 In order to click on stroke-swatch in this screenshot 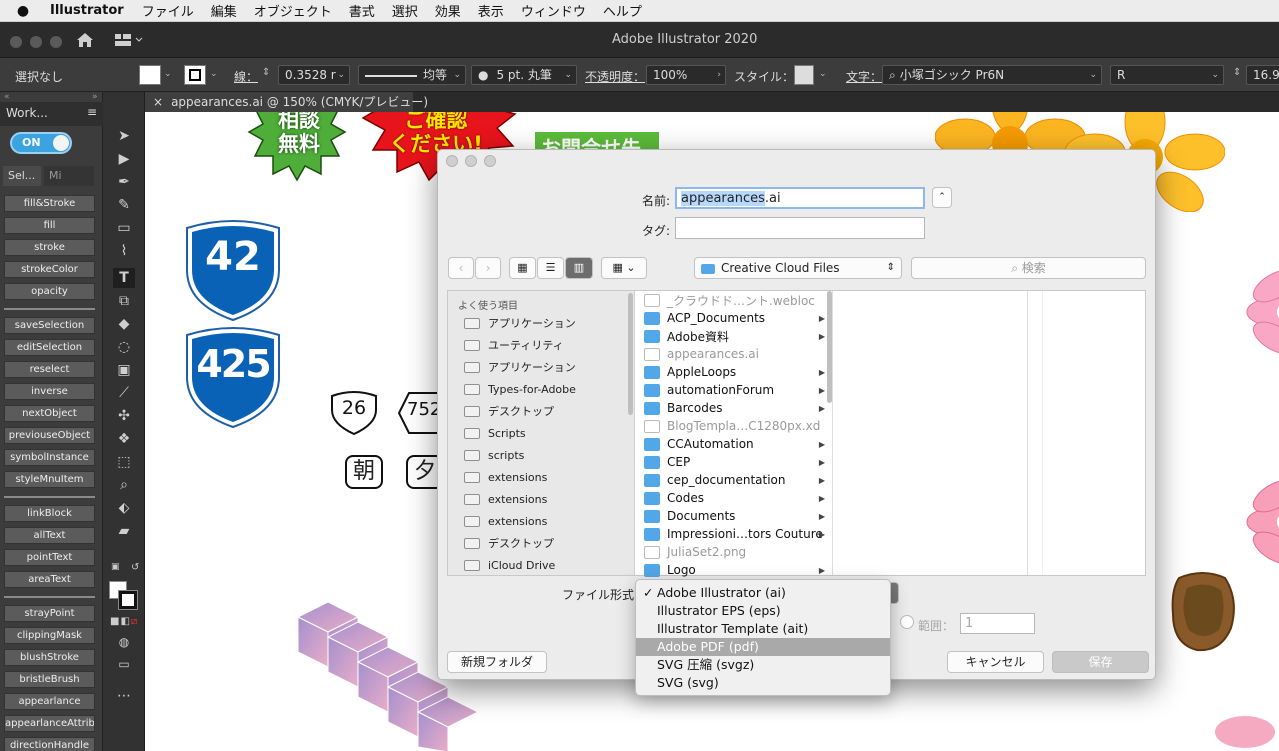, I will do `click(195, 75)`.